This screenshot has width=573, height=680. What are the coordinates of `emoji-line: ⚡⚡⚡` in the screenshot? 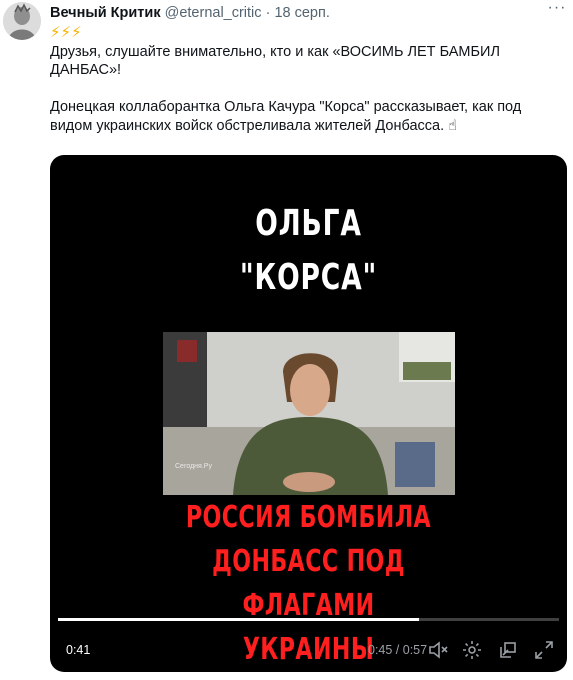 It's located at (66, 32).